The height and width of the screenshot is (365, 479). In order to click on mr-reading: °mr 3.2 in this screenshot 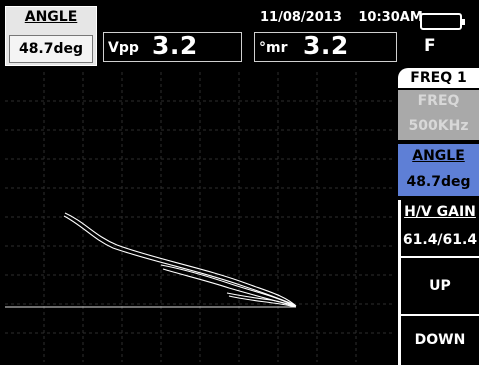, I will do `click(325, 46)`.